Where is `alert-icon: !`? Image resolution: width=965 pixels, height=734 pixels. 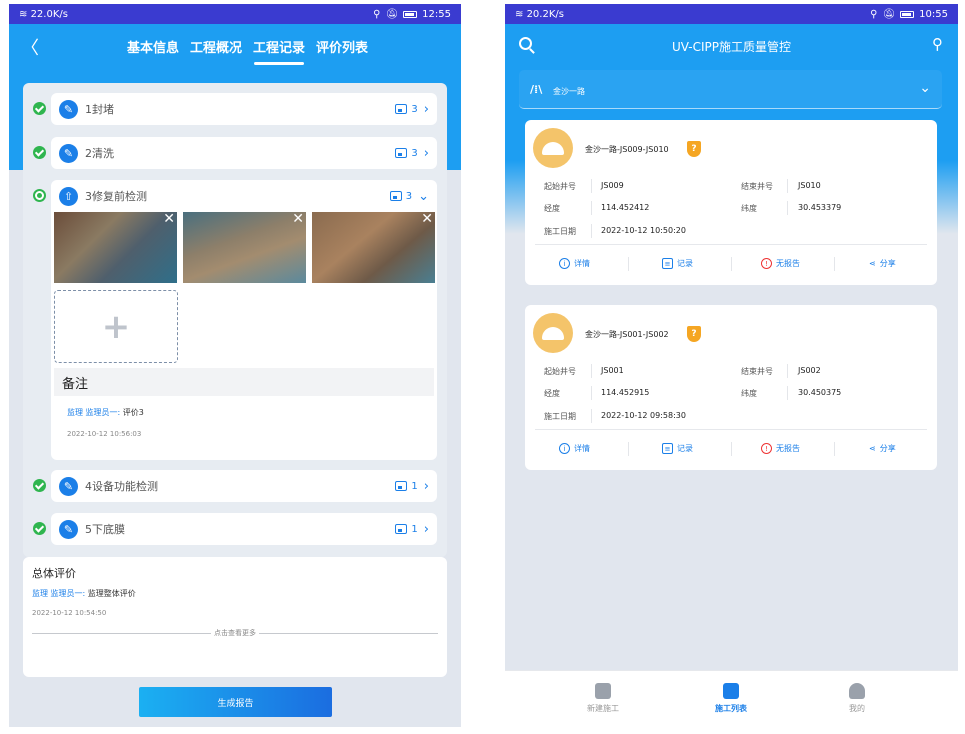 alert-icon: ! is located at coordinates (766, 448).